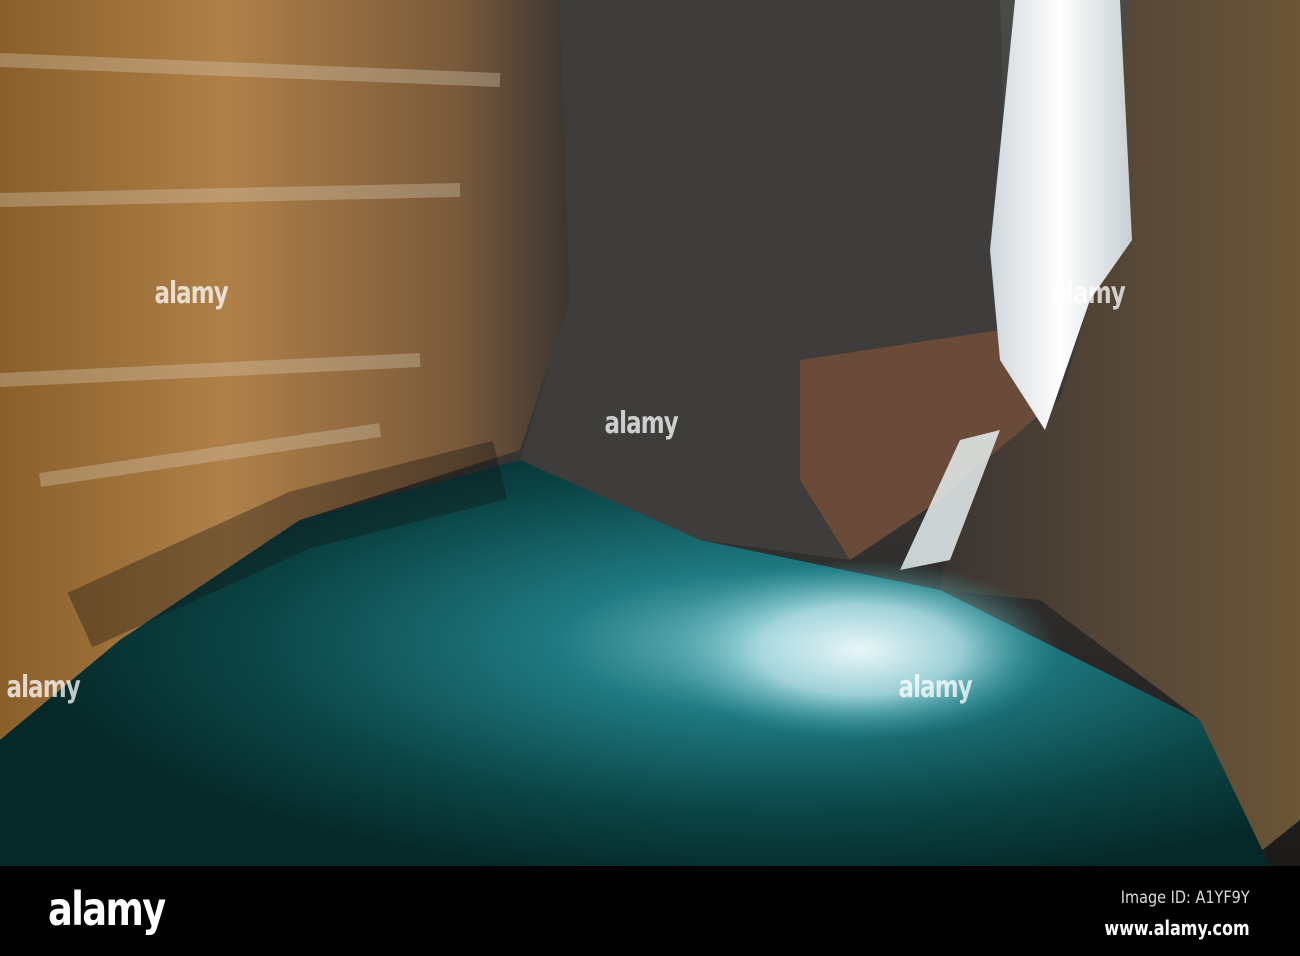 Image resolution: width=1300 pixels, height=956 pixels. Describe the element at coordinates (1177, 928) in the screenshot. I see `site-url: www.alamy.com` at that location.